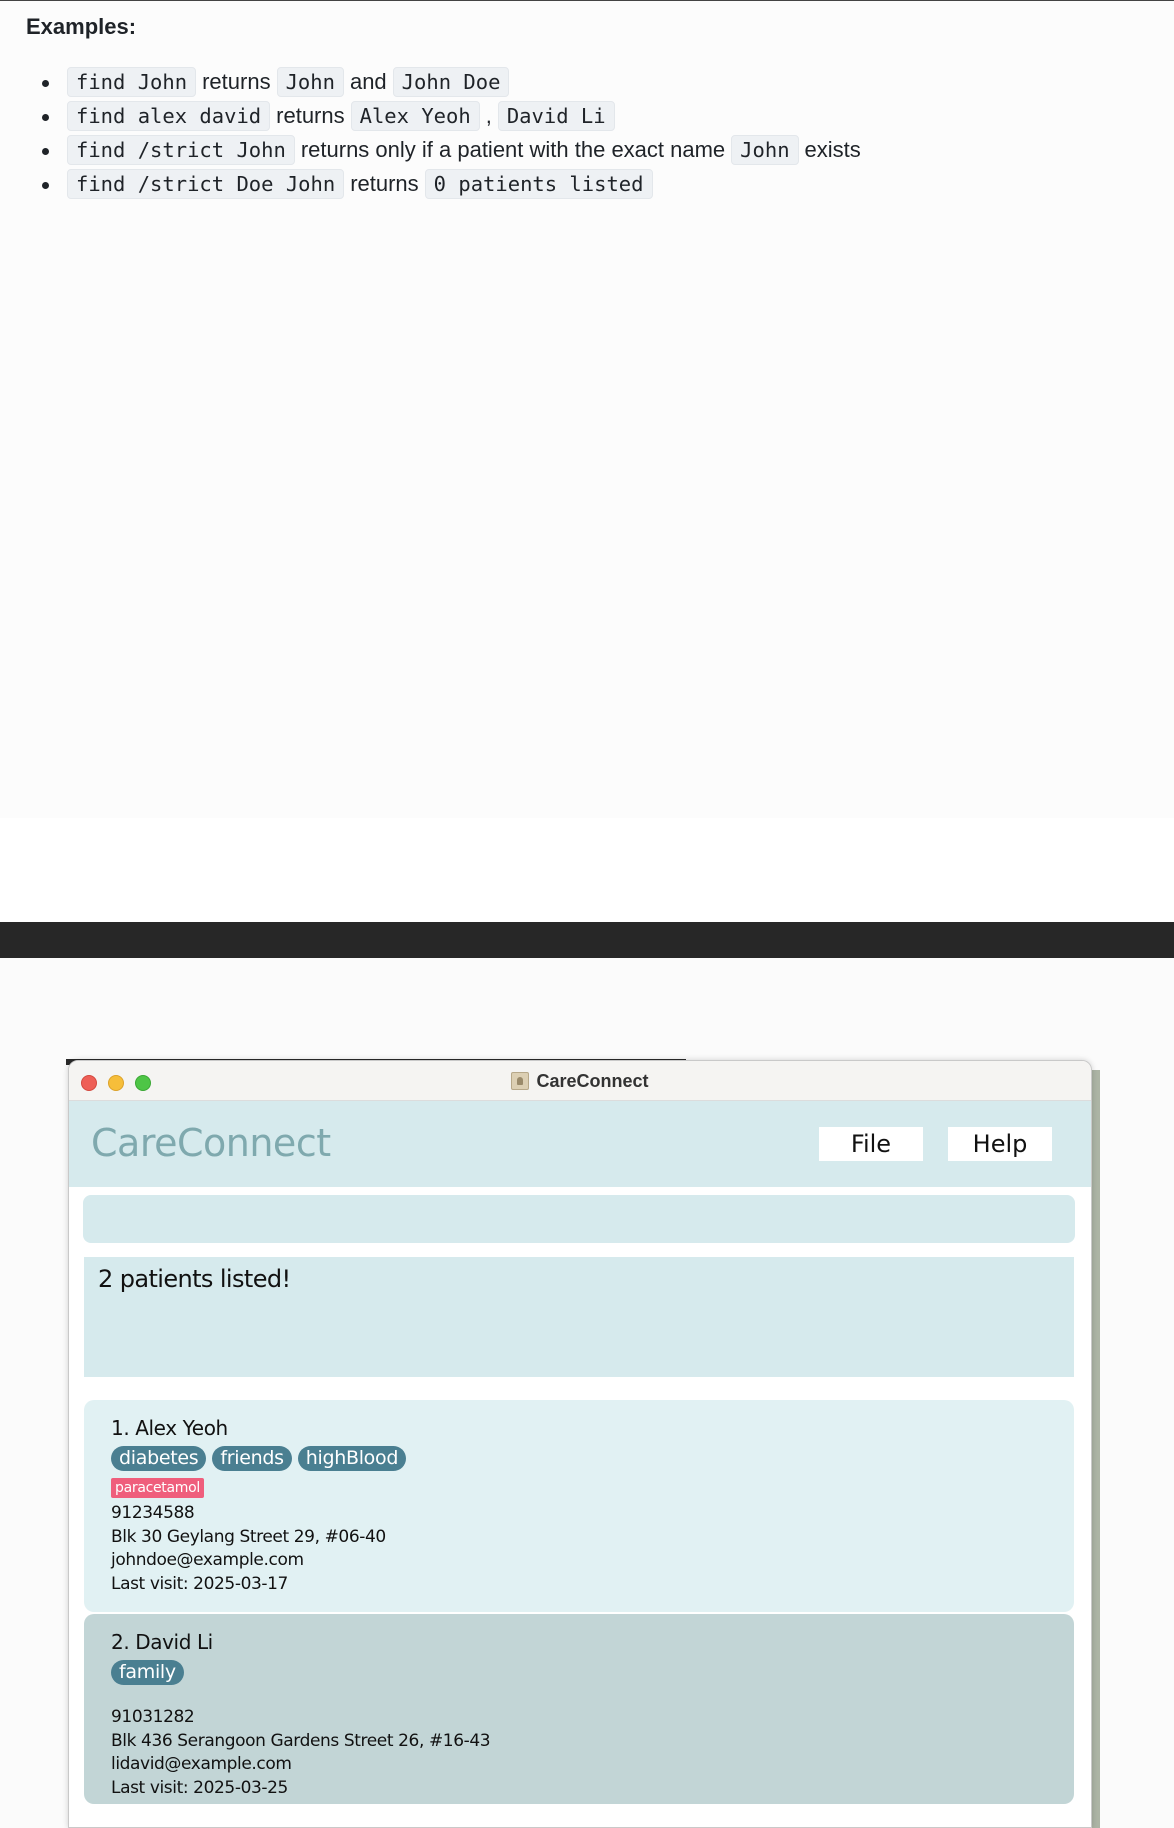 The height and width of the screenshot is (1828, 1174). What do you see at coordinates (211, 1143) in the screenshot?
I see `app-name-label: CareConnect` at bounding box center [211, 1143].